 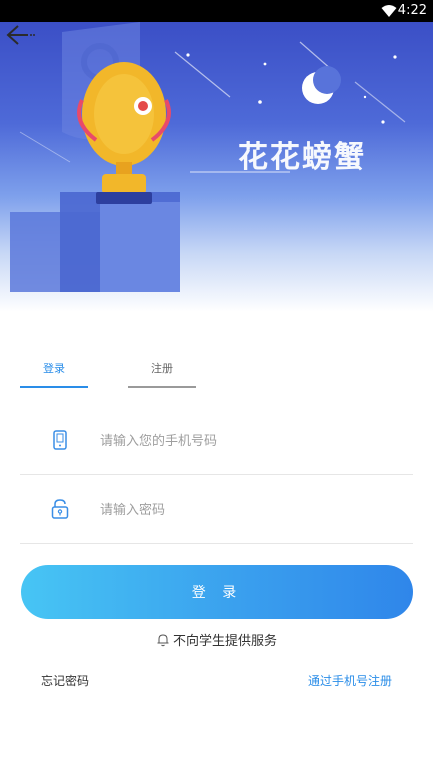 I want to click on login-button: 登 录, so click(x=217, y=592).